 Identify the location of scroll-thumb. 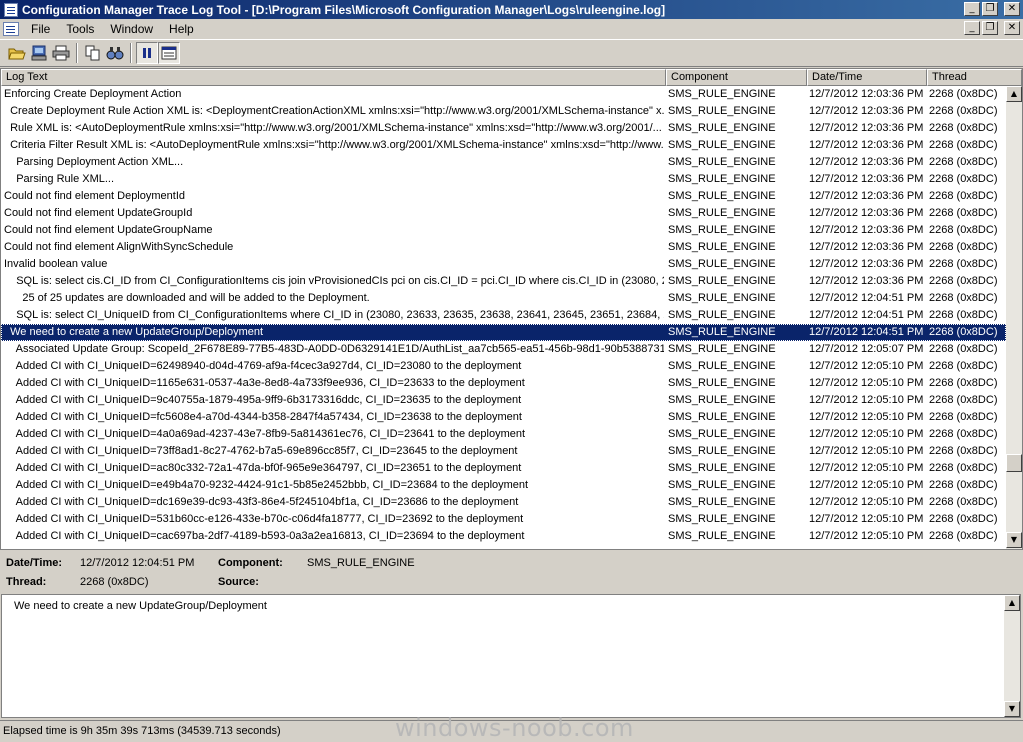
(1014, 463).